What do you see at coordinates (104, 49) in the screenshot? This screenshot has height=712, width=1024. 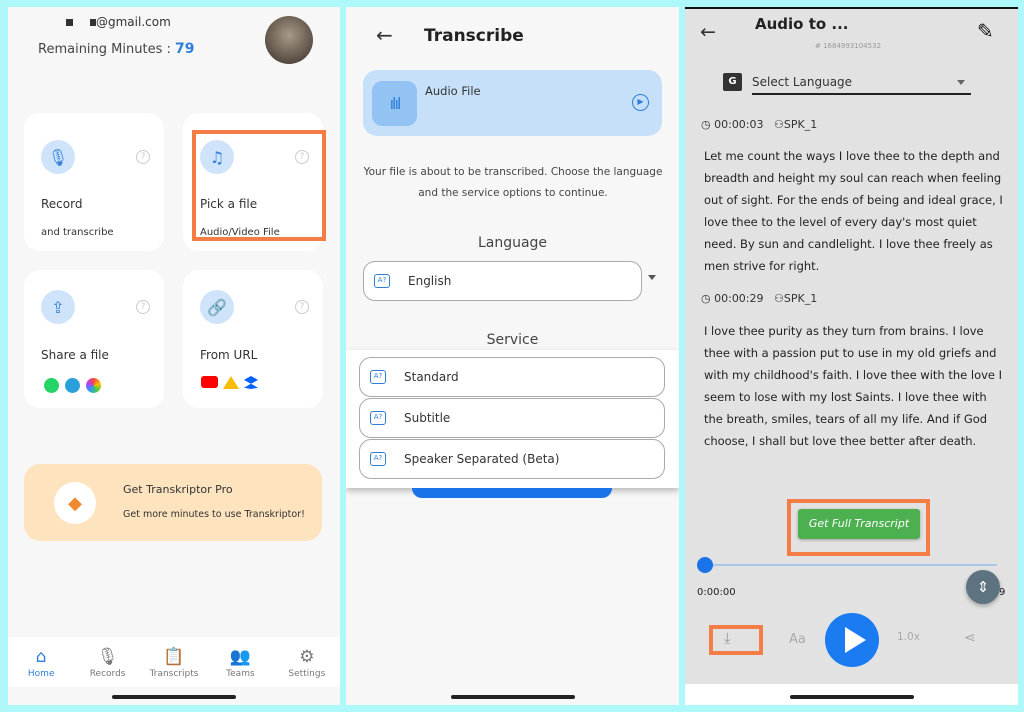 I see `remaining-label: Remaining Minutes :` at bounding box center [104, 49].